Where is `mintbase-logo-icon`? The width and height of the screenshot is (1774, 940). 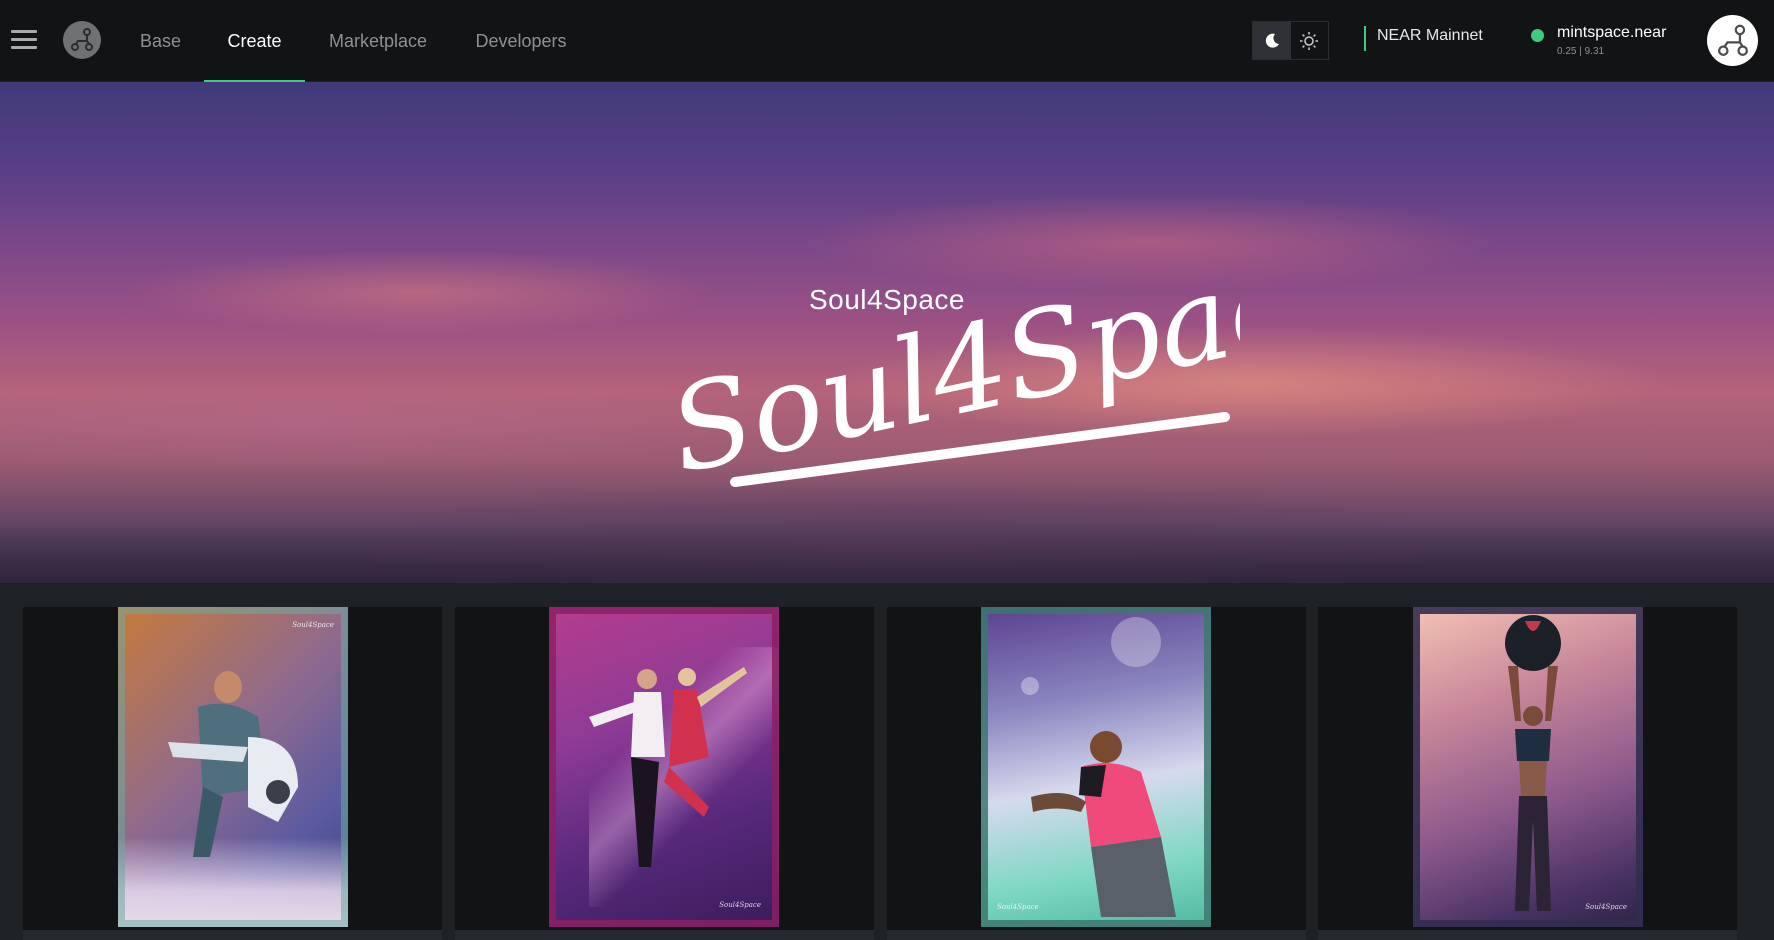 mintbase-logo-icon is located at coordinates (82, 40).